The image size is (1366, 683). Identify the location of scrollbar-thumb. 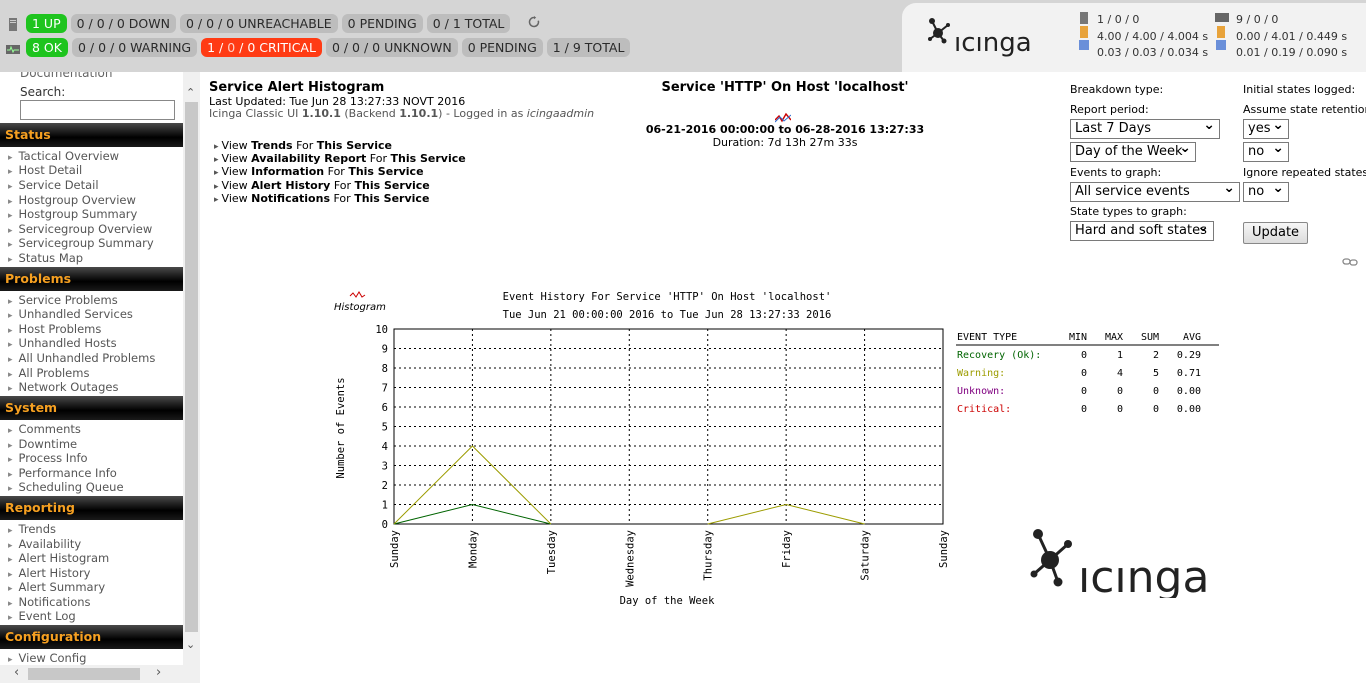
(191, 367).